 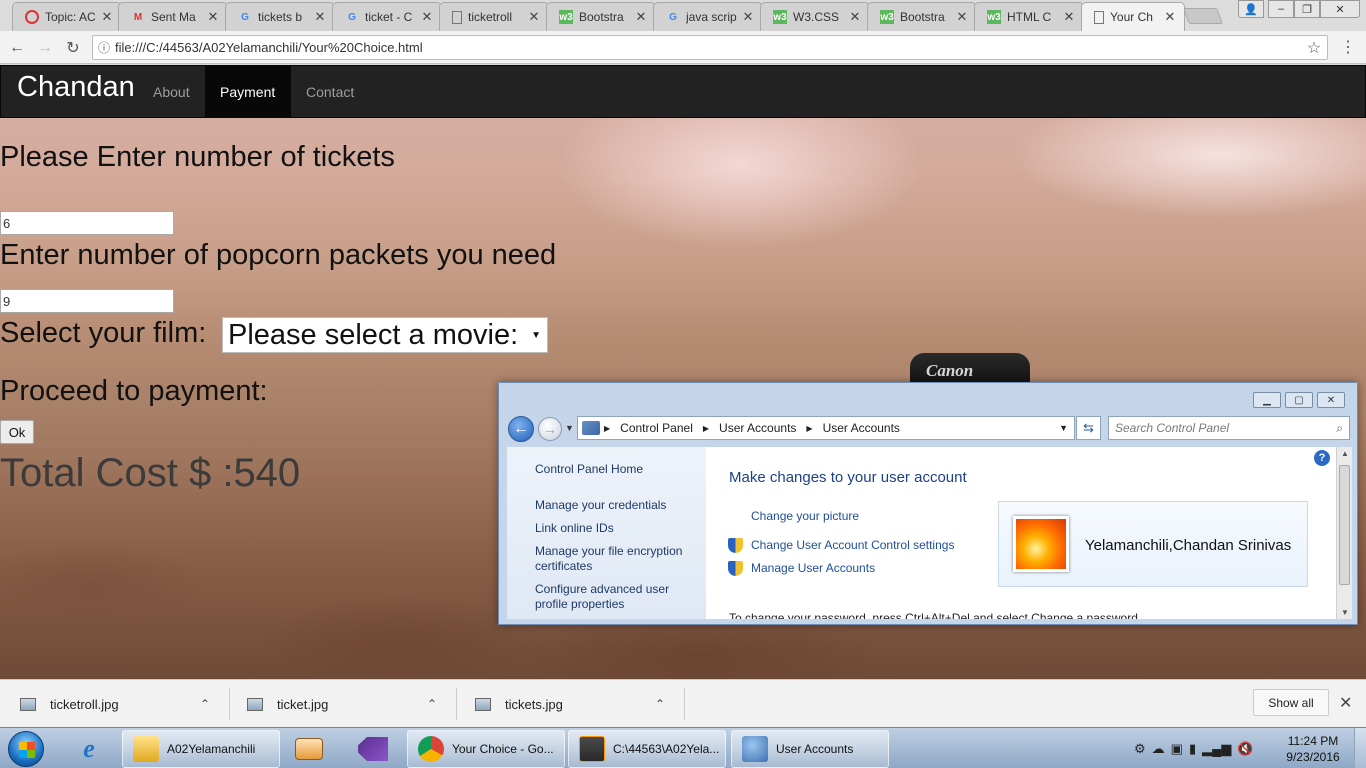 I want to click on browser-tab: Gjava scrip ✕, so click(x=708, y=16).